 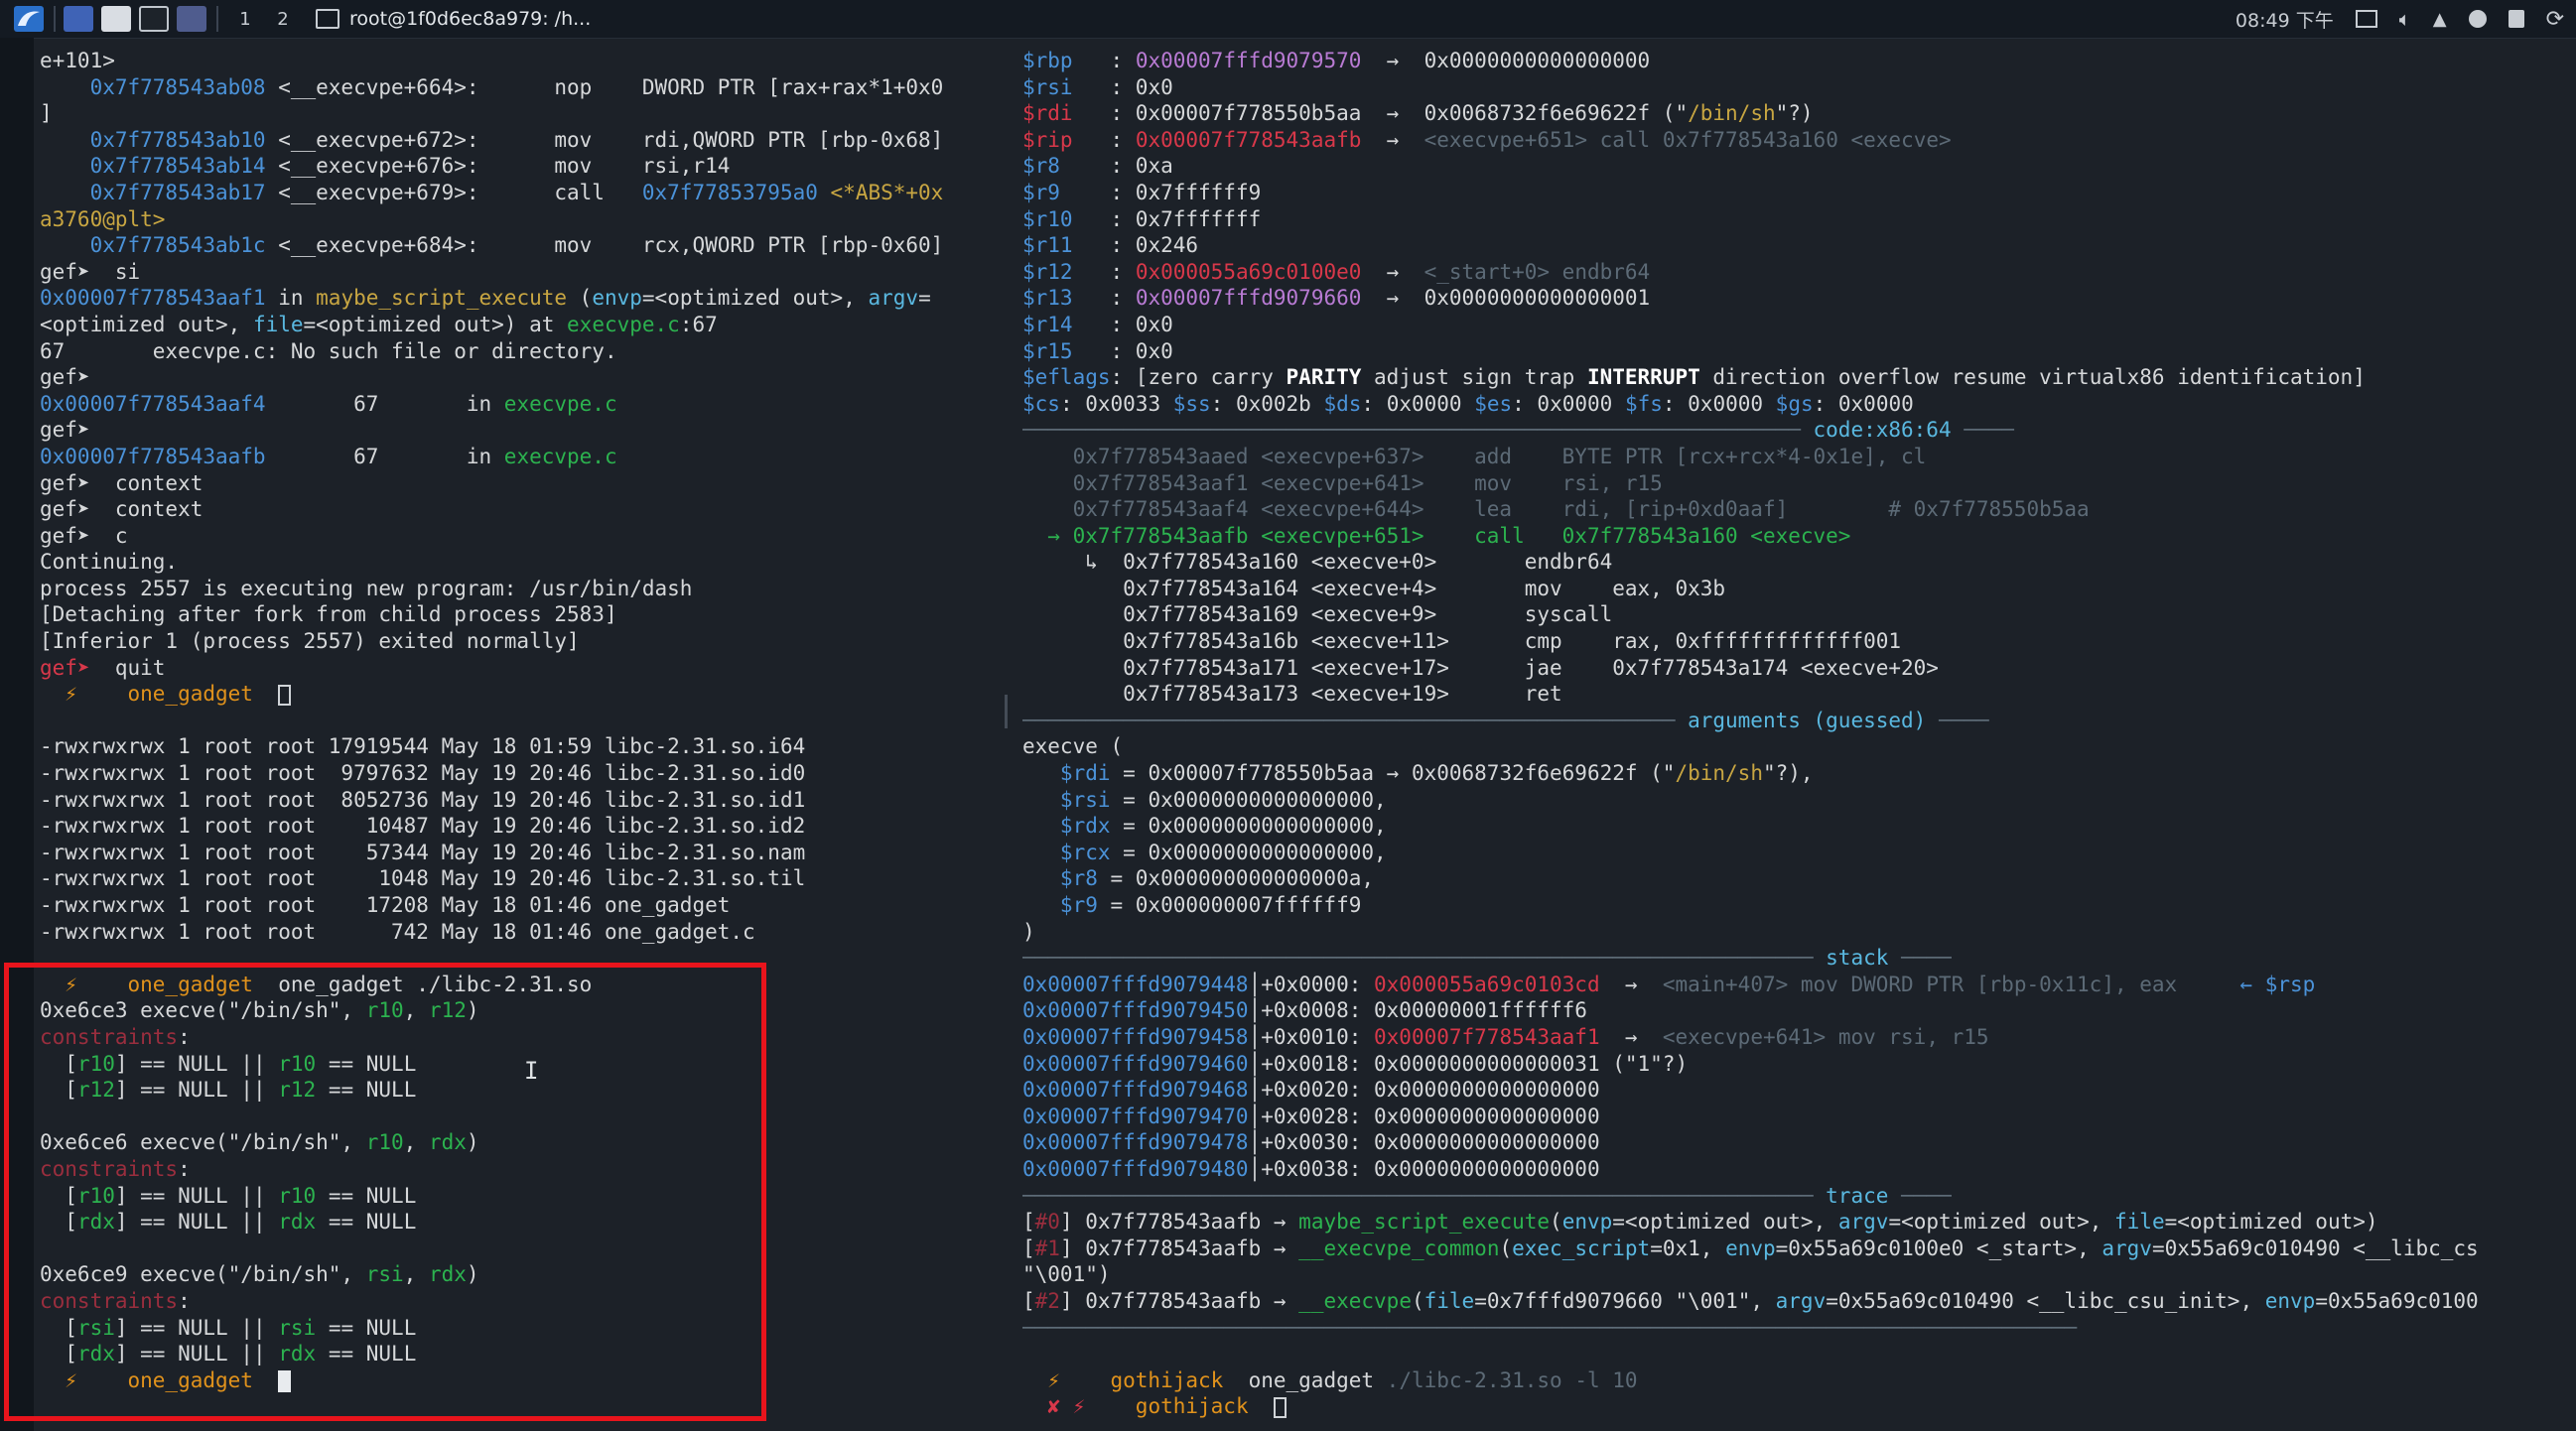 What do you see at coordinates (527, 352) in the screenshot?
I see `terminal-line: 67 execvpe.c: No such file or directory.` at bounding box center [527, 352].